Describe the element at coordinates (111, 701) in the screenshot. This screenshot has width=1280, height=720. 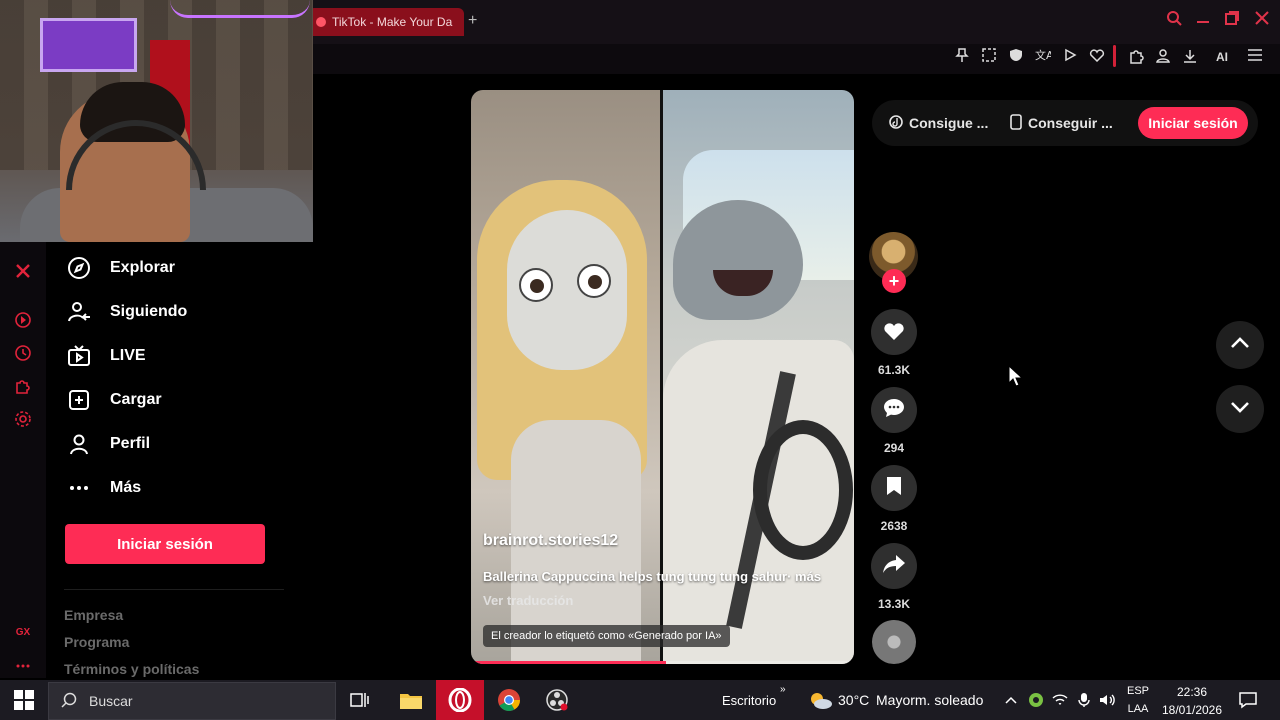
I see `search-placeholder: Buscar` at that location.